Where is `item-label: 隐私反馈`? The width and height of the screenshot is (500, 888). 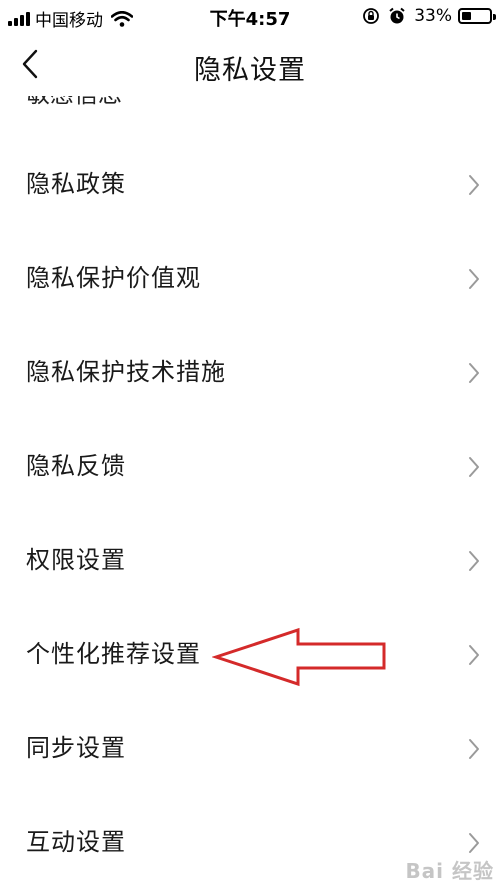
item-label: 隐私反馈 is located at coordinates (76, 466).